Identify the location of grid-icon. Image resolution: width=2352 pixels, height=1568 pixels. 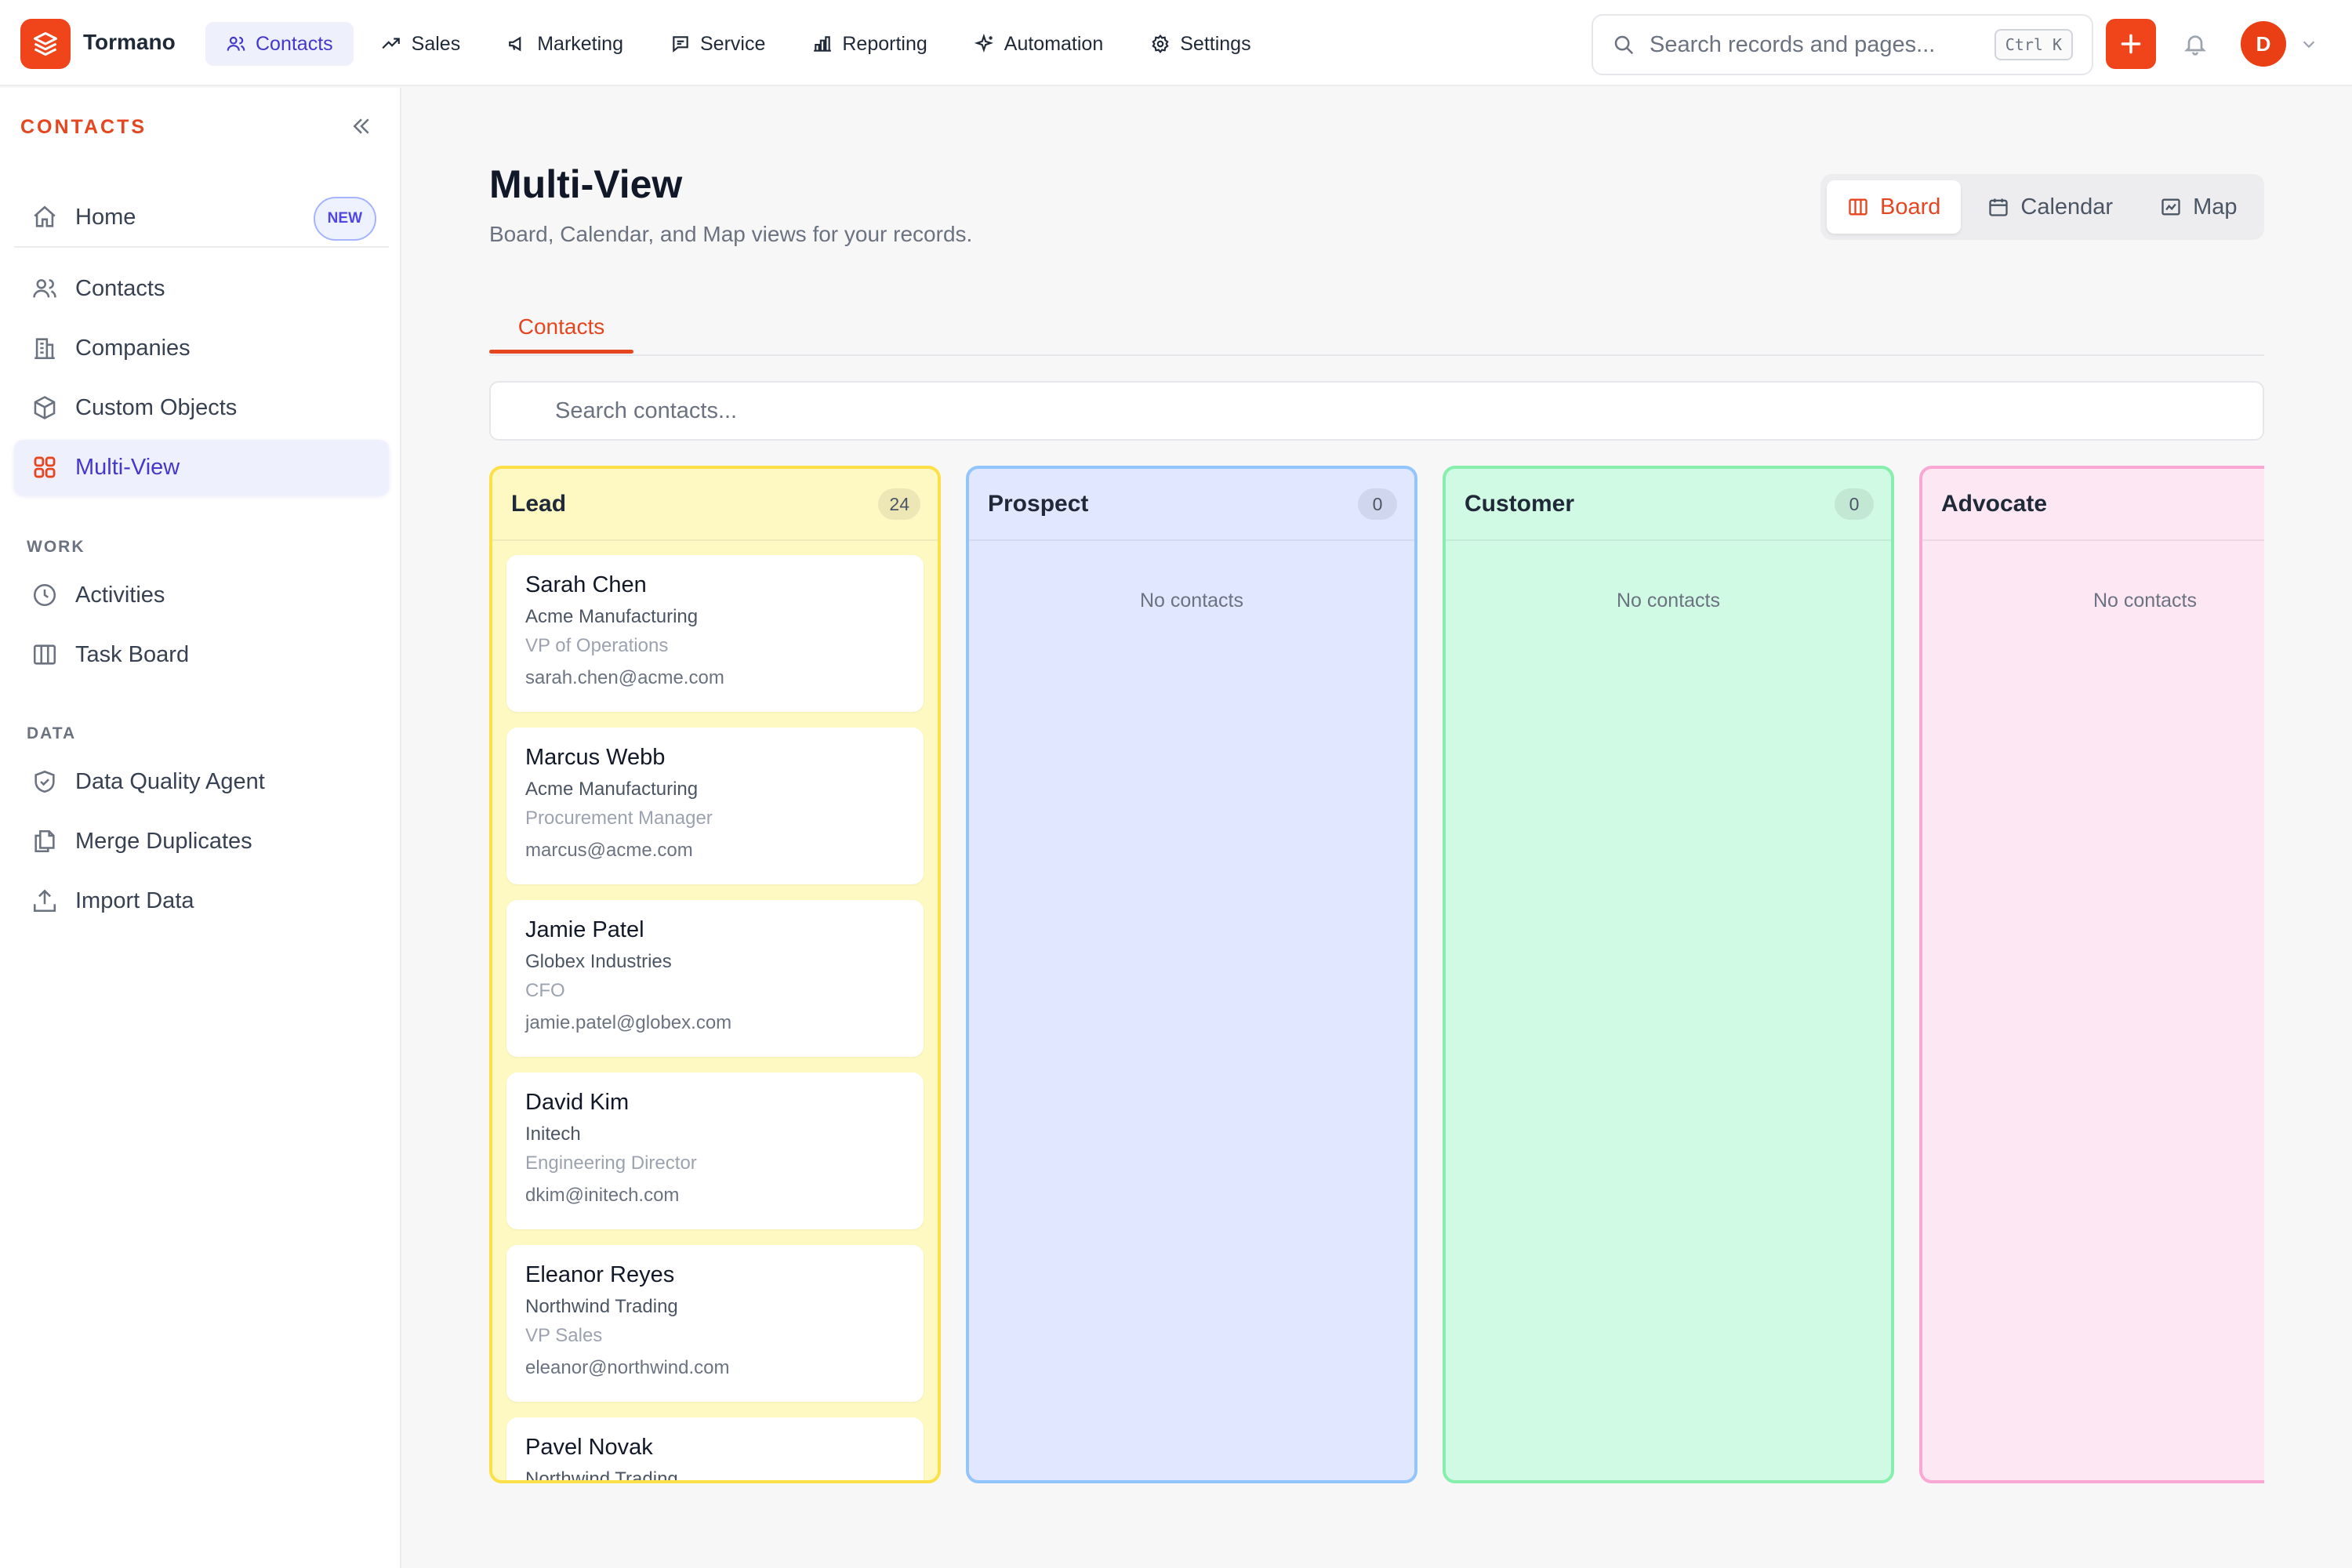
(45, 467).